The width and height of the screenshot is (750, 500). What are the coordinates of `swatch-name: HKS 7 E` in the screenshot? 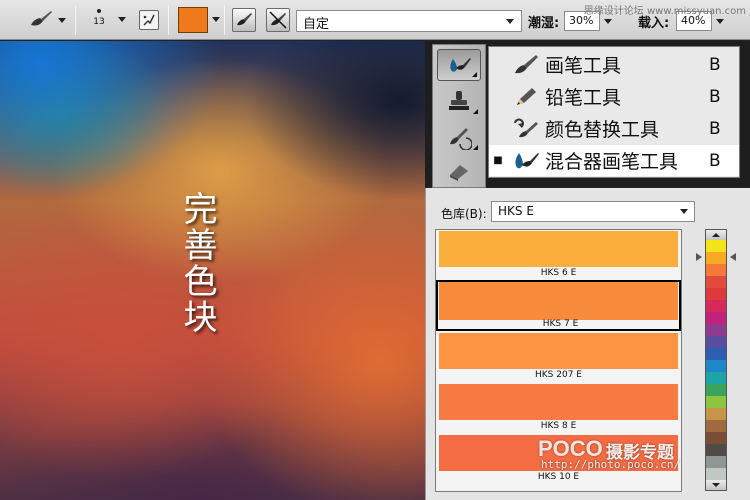 It's located at (560, 324).